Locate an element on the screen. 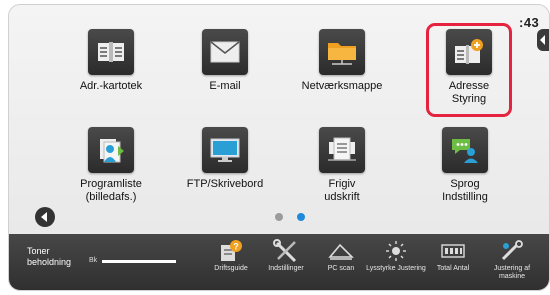 The image size is (550, 295). app-programliste: Programliste (billedafs.) is located at coordinates (111, 165).